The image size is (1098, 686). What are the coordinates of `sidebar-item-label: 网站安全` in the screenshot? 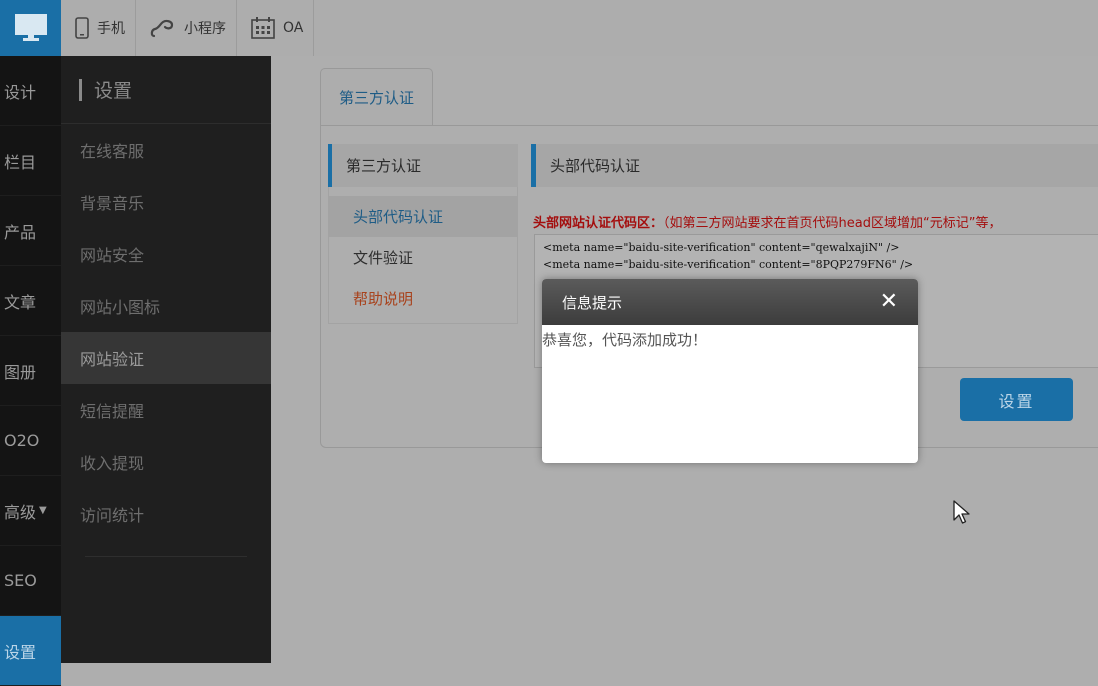 It's located at (112, 255).